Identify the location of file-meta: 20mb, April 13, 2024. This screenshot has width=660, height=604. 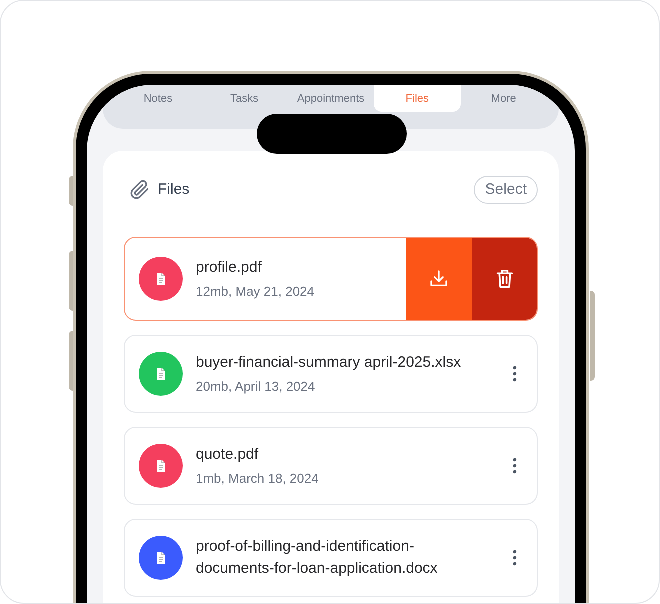
(256, 387).